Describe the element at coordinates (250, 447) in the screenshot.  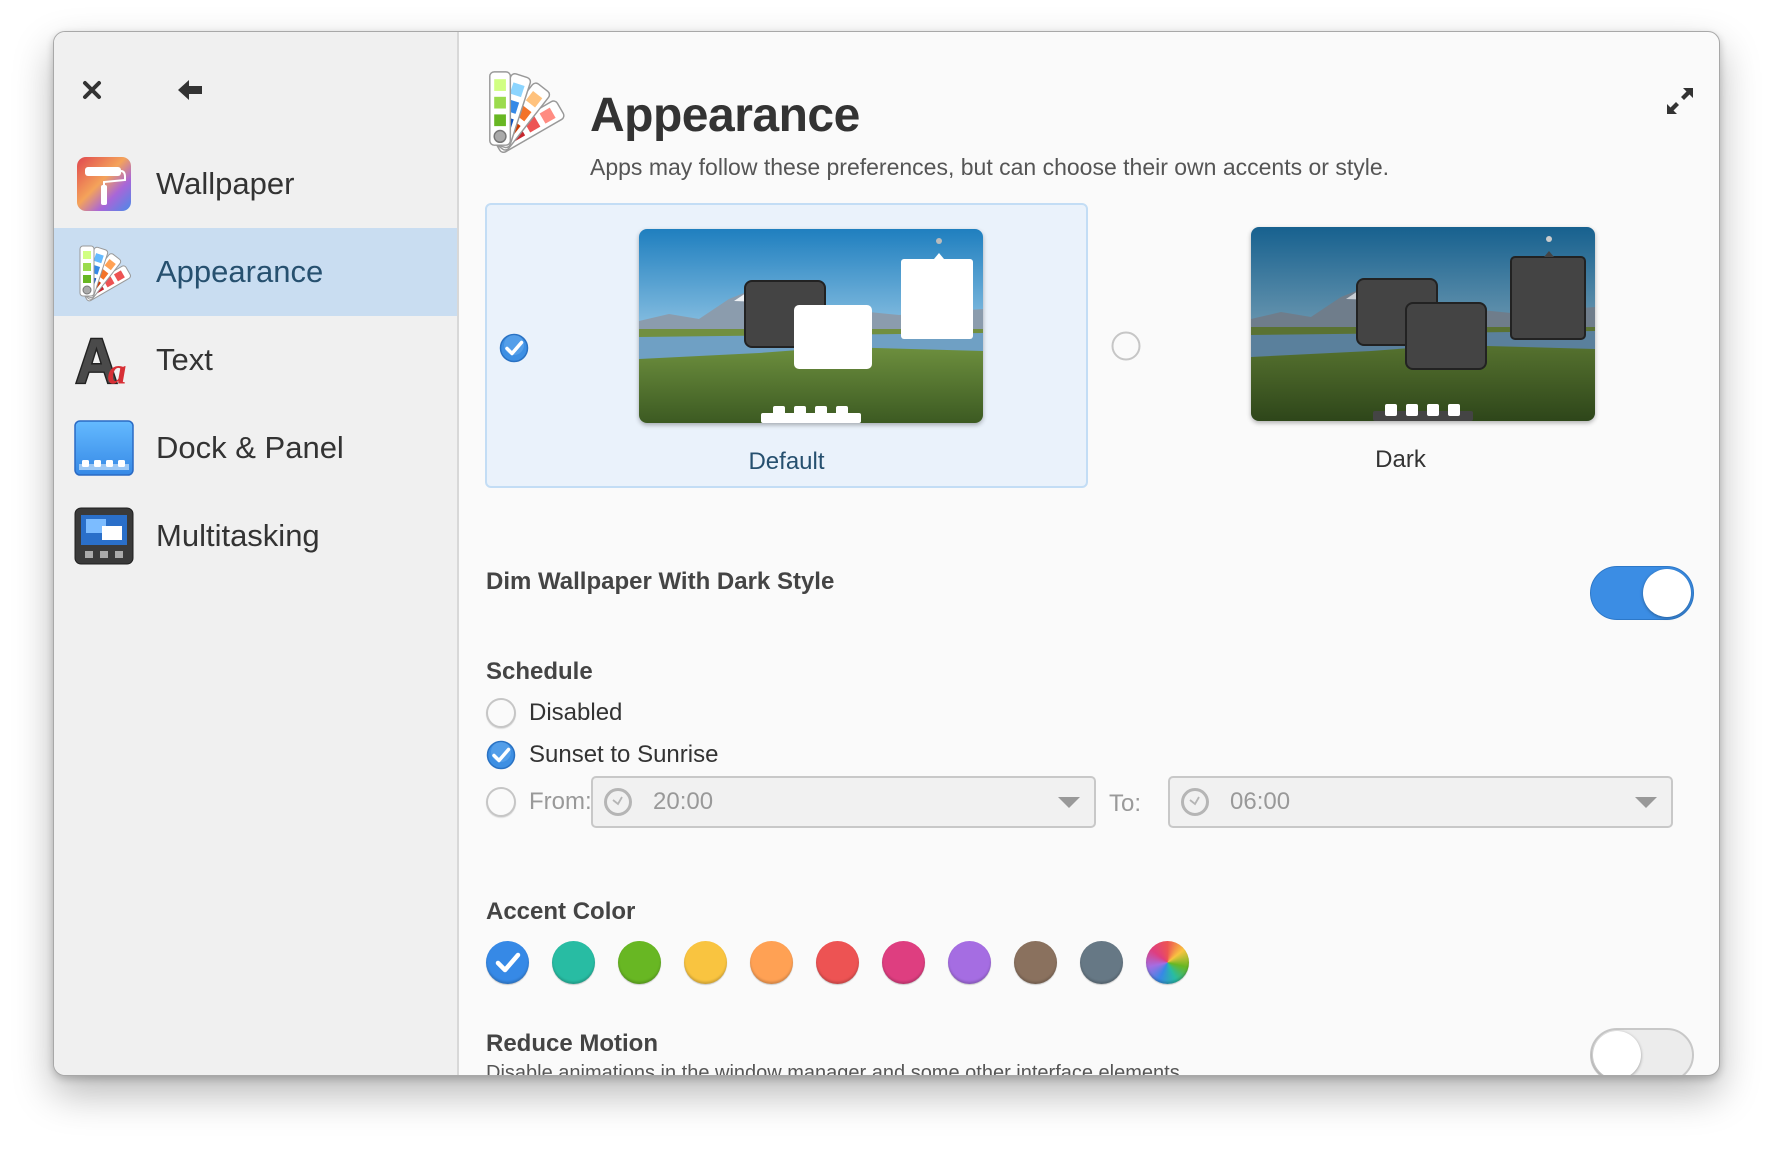
I see `sidebar-item-label: Dock & Panel` at that location.